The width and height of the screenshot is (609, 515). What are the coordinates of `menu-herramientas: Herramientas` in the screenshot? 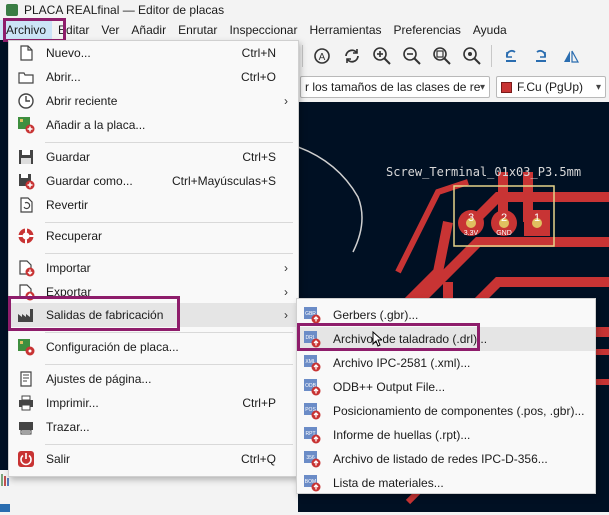 It's located at (345, 30).